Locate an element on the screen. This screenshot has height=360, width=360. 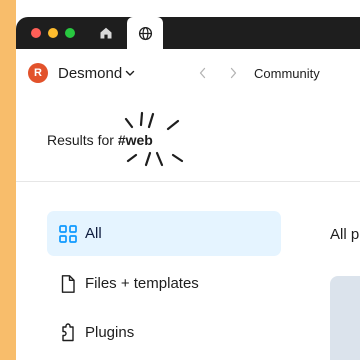
results-tag: #web is located at coordinates (135, 140).